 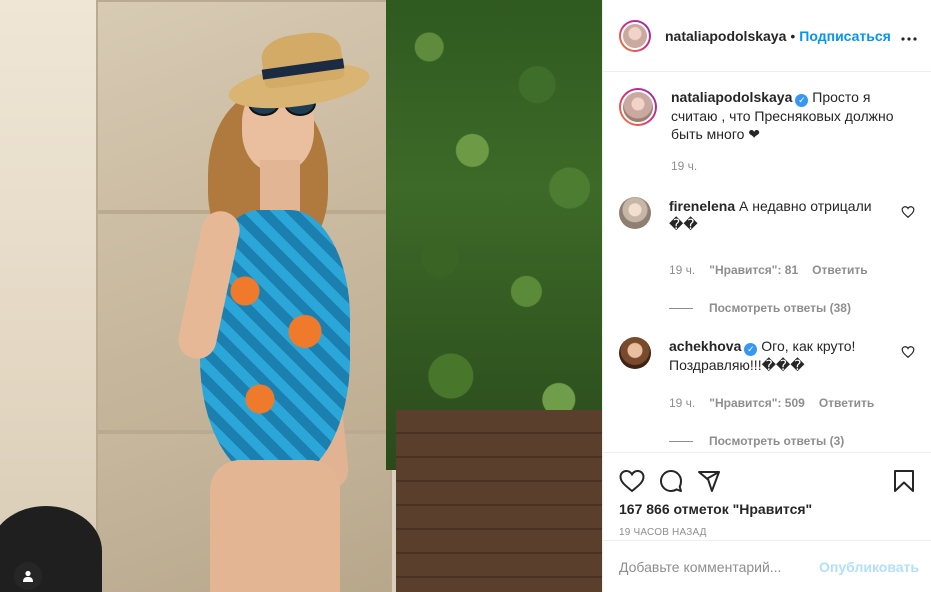 What do you see at coordinates (702, 206) in the screenshot?
I see `comment-username: firenelena` at bounding box center [702, 206].